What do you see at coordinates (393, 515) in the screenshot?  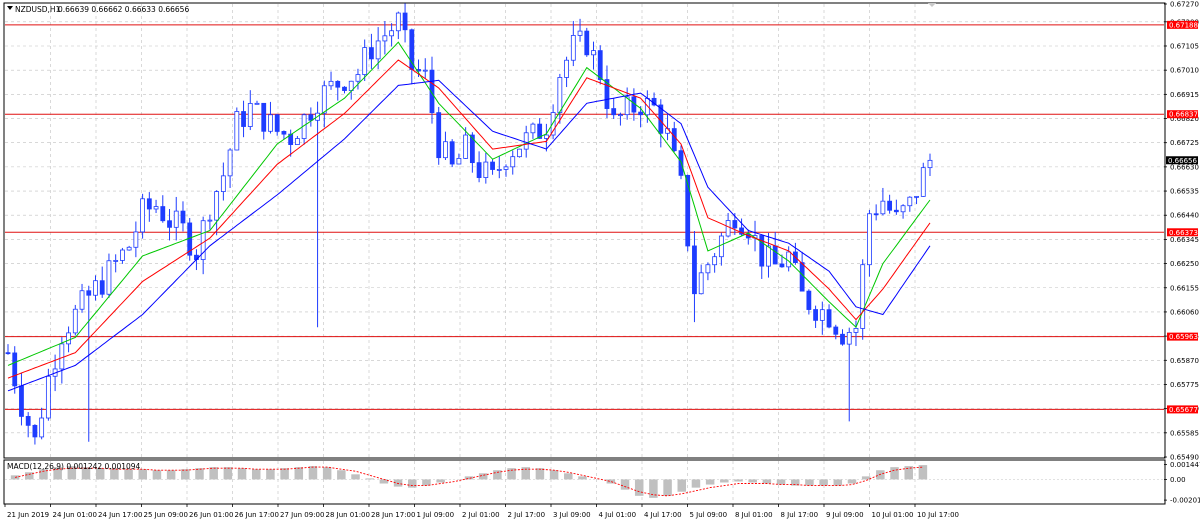 I see `time-tick-label: 28 Jun 17:00` at bounding box center [393, 515].